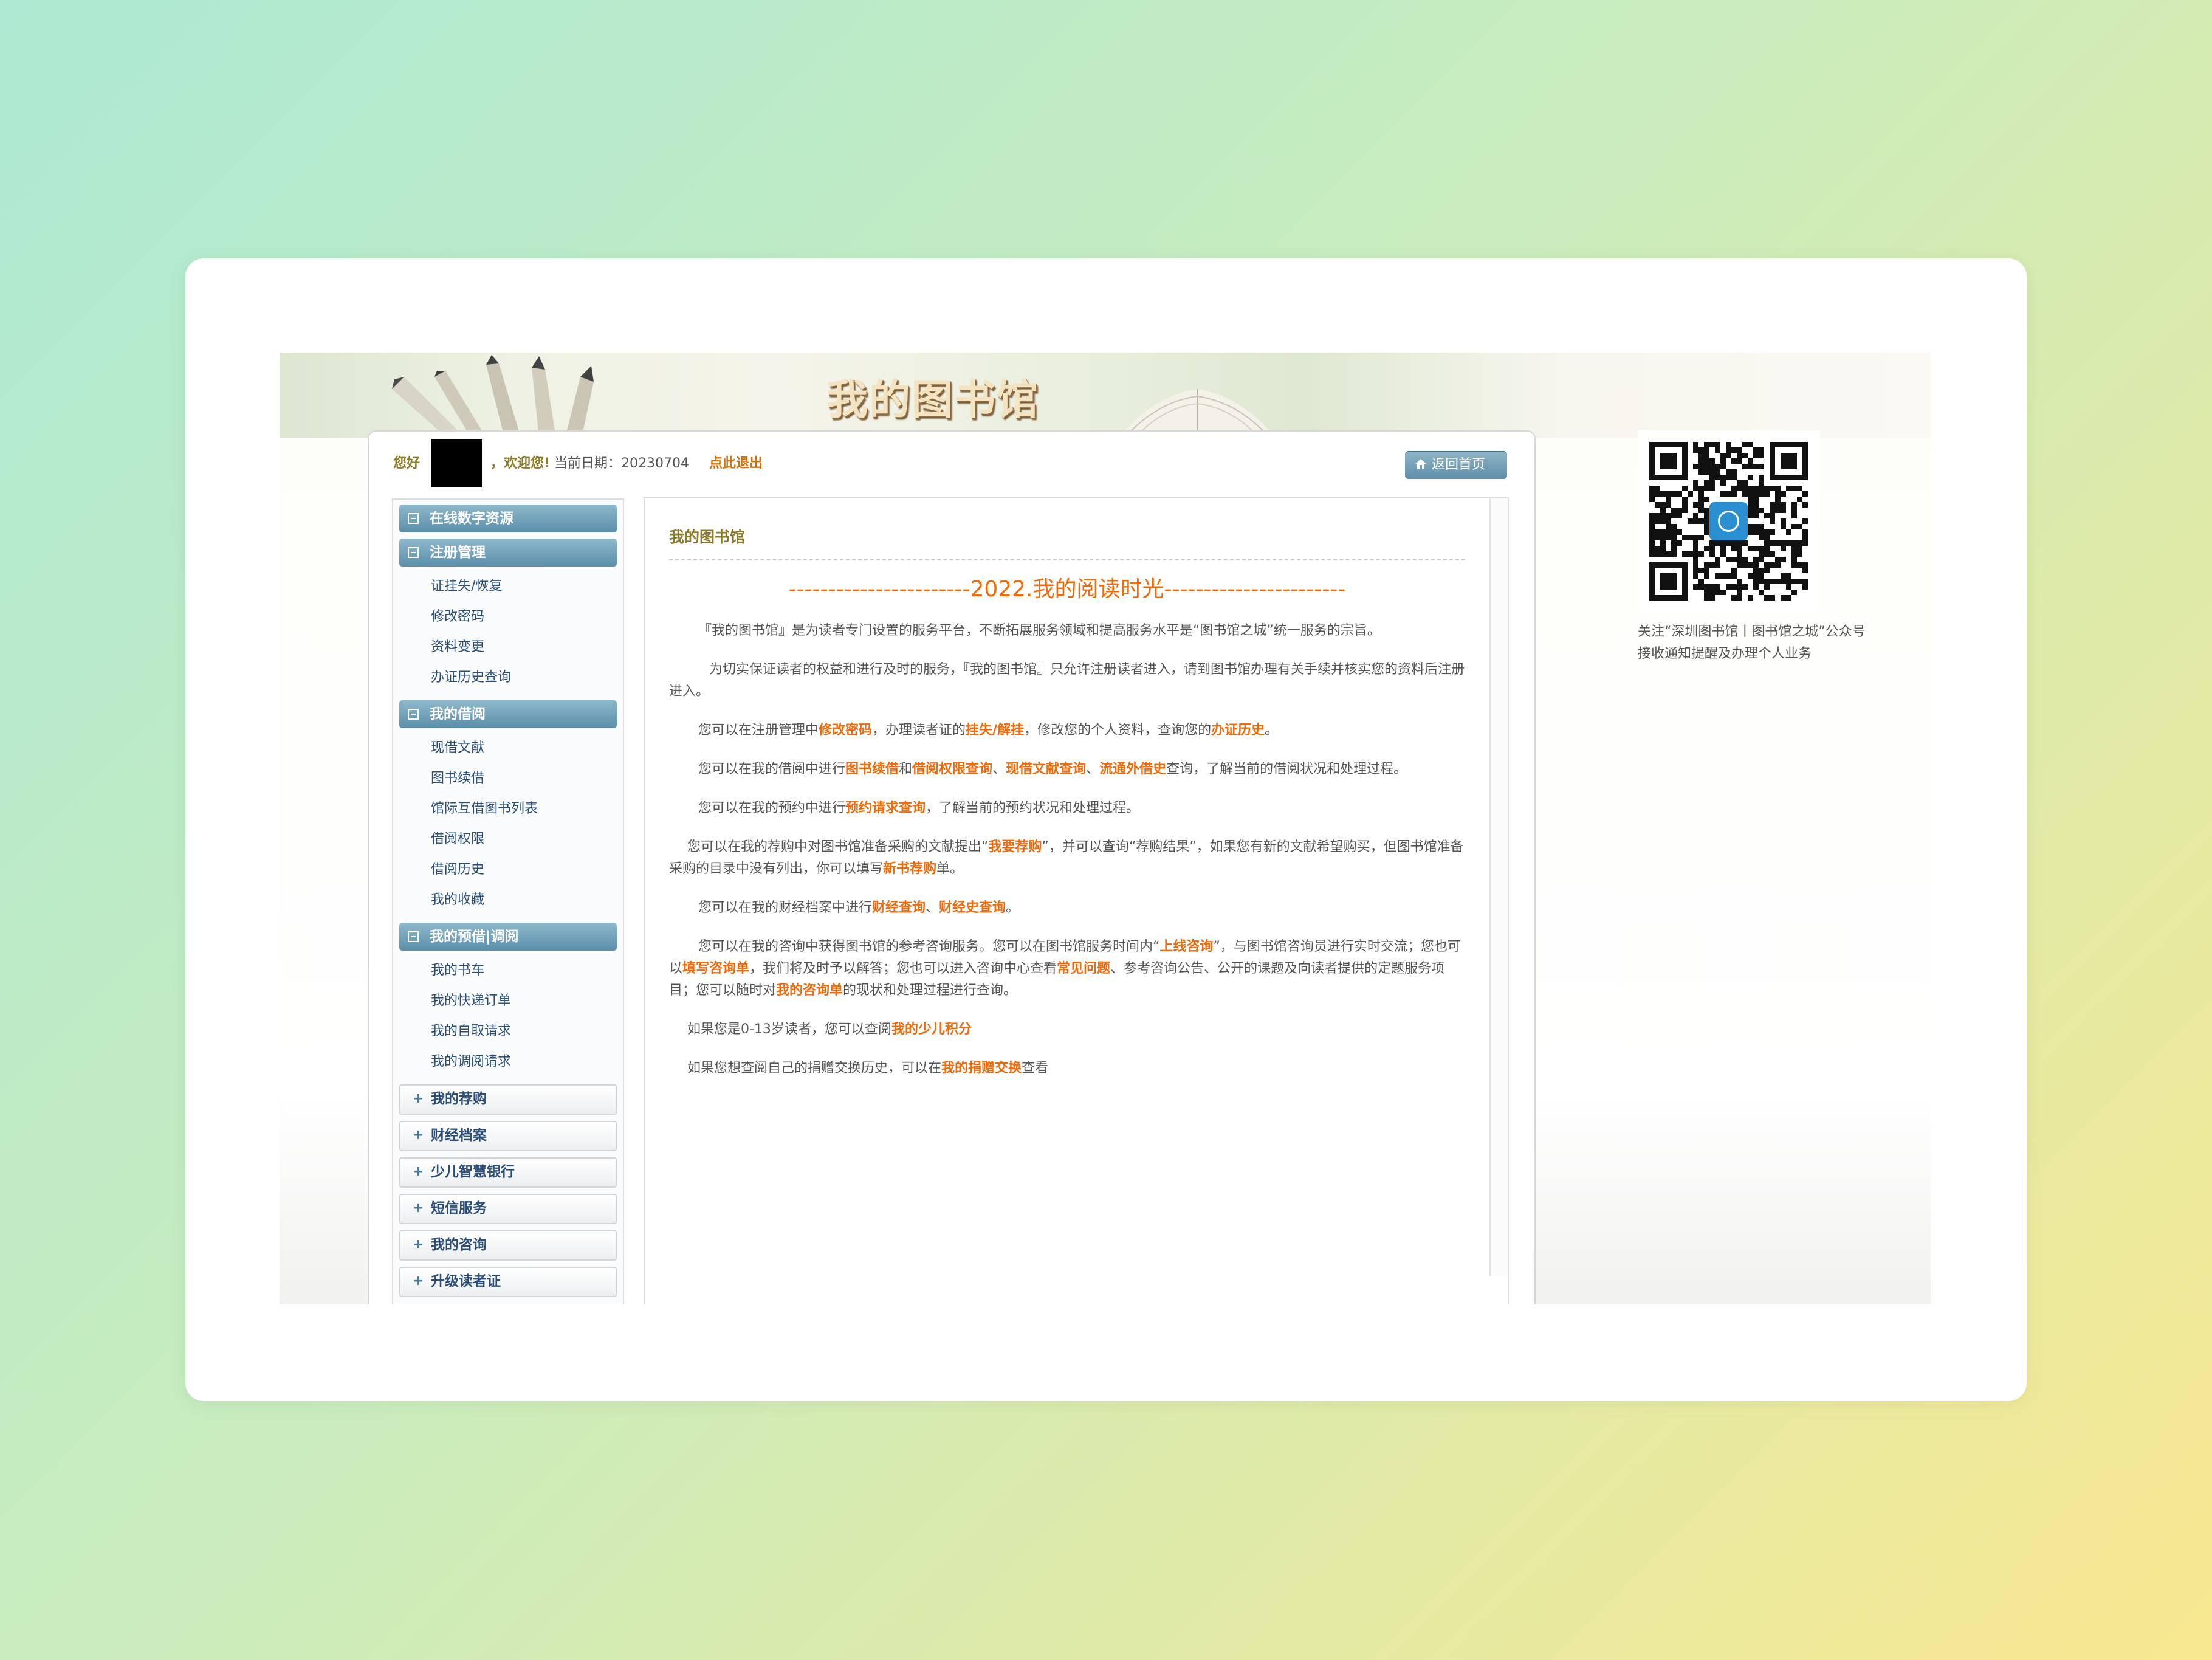  What do you see at coordinates (1083, 968) in the screenshot?
I see `link-faq: 常见问题` at bounding box center [1083, 968].